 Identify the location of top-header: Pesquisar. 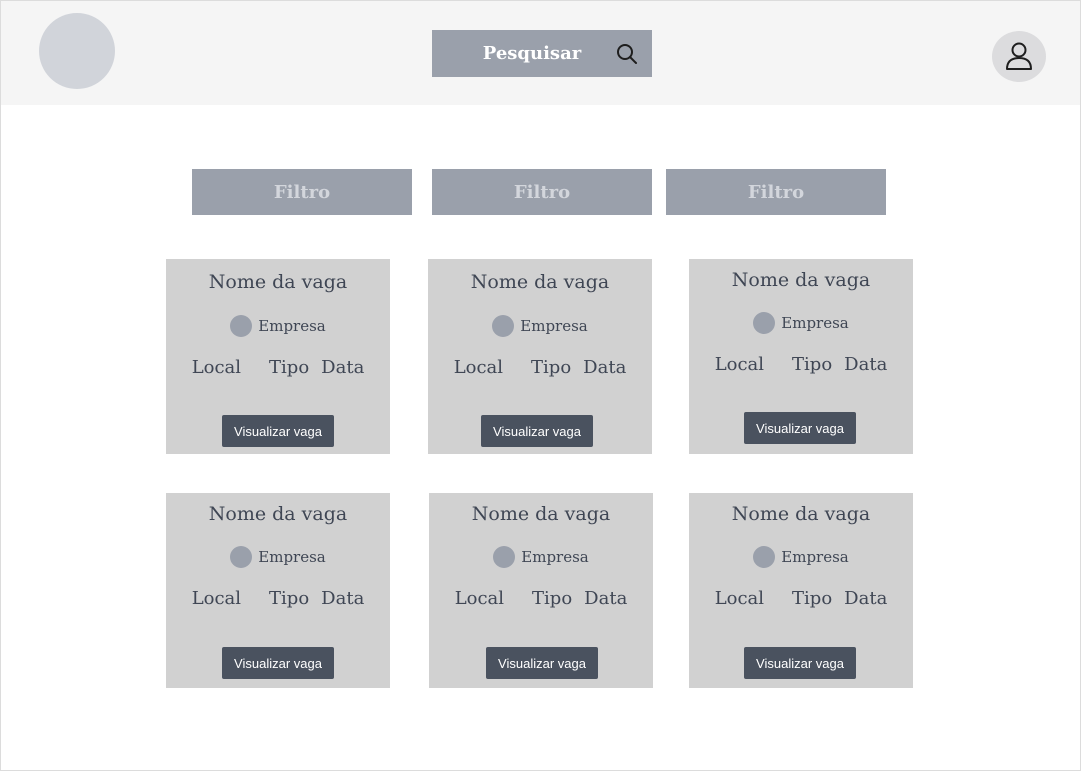
(540, 53).